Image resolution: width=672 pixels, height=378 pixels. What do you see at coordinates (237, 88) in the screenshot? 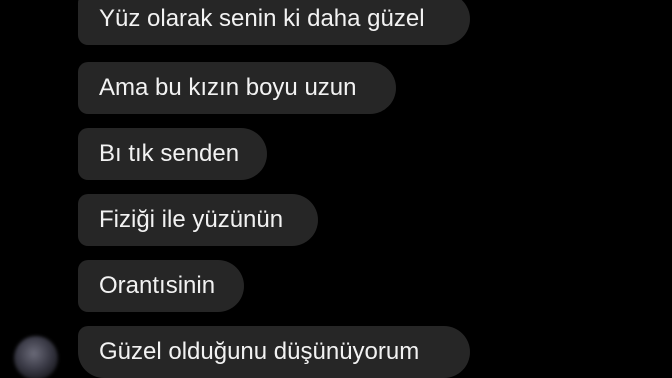
I see `message-bubble: Ama bu kızın boyu uzun` at bounding box center [237, 88].